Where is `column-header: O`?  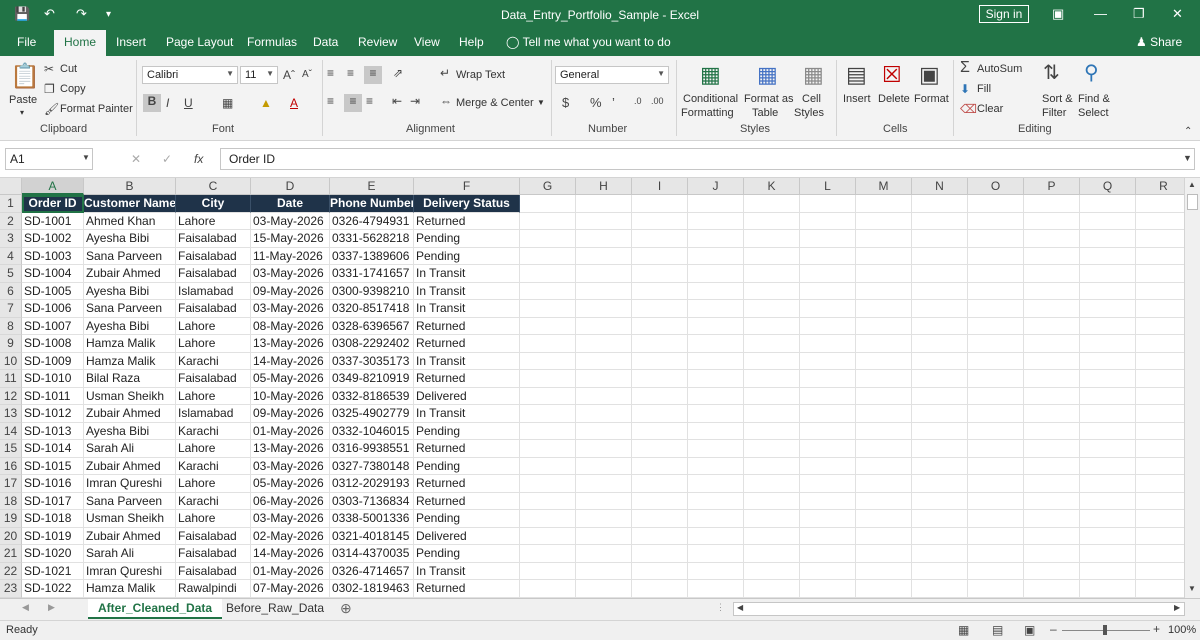
column-header: O is located at coordinates (996, 186).